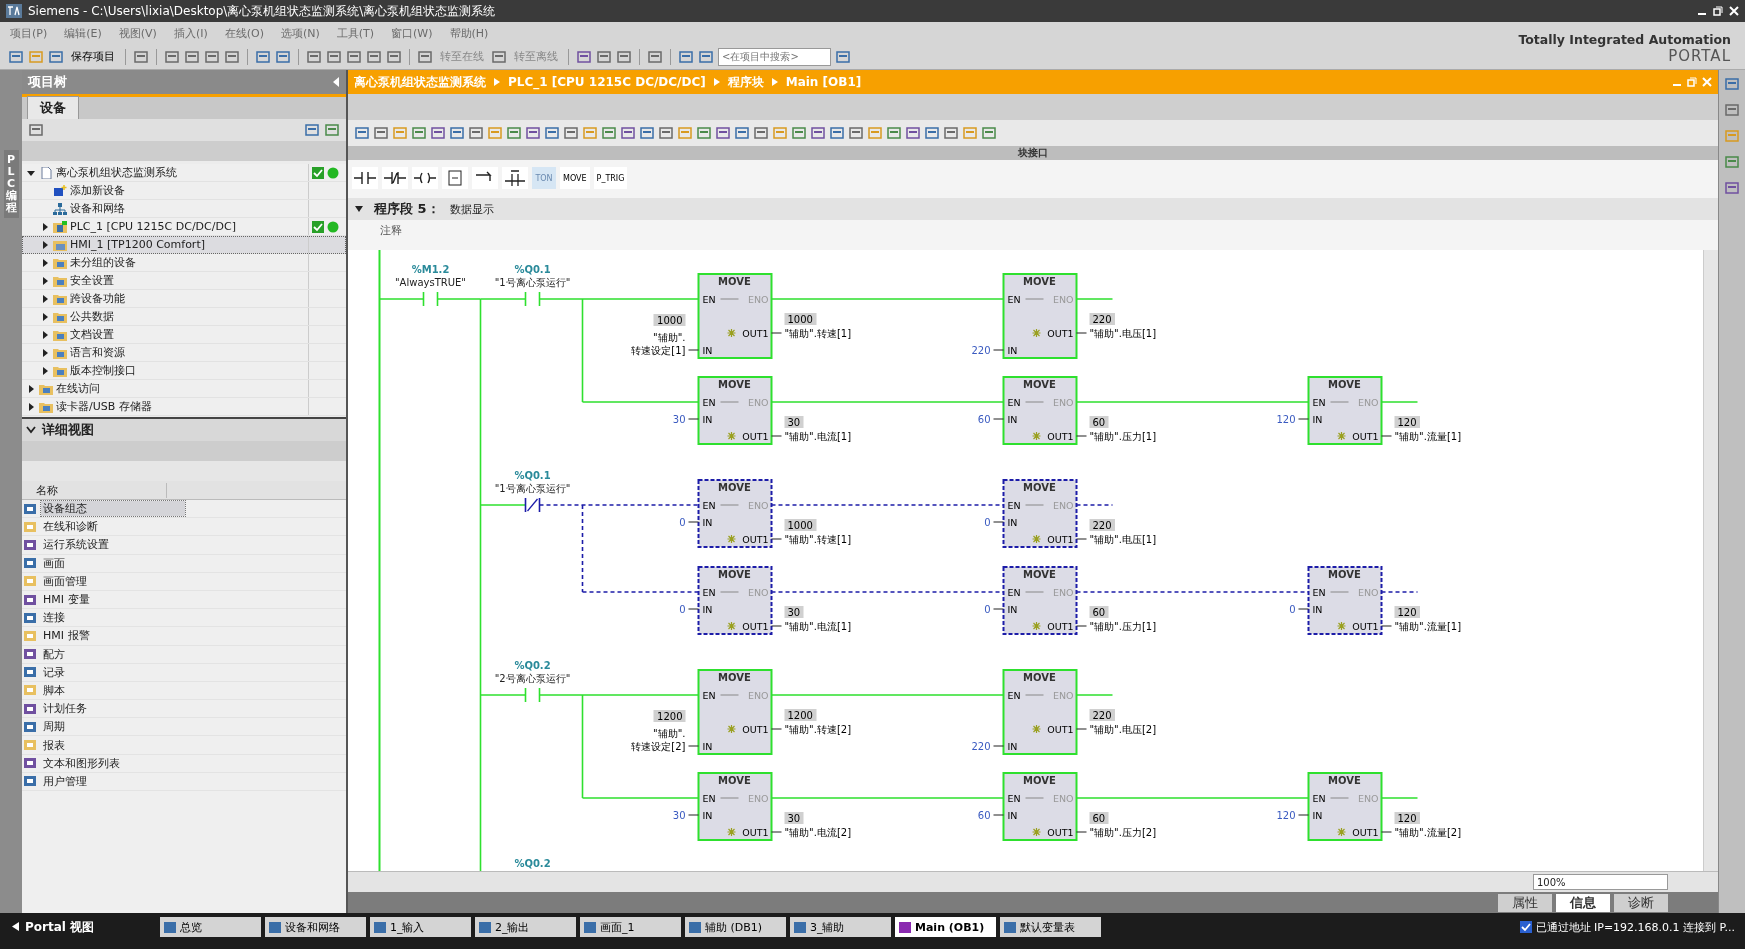 This screenshot has height=949, width=1745. What do you see at coordinates (65, 709) in the screenshot?
I see `detail-item: 计划任务` at bounding box center [65, 709].